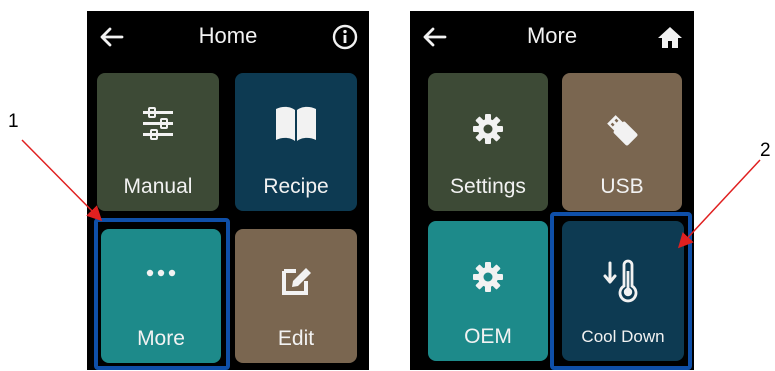  I want to click on info-button, so click(345, 37).